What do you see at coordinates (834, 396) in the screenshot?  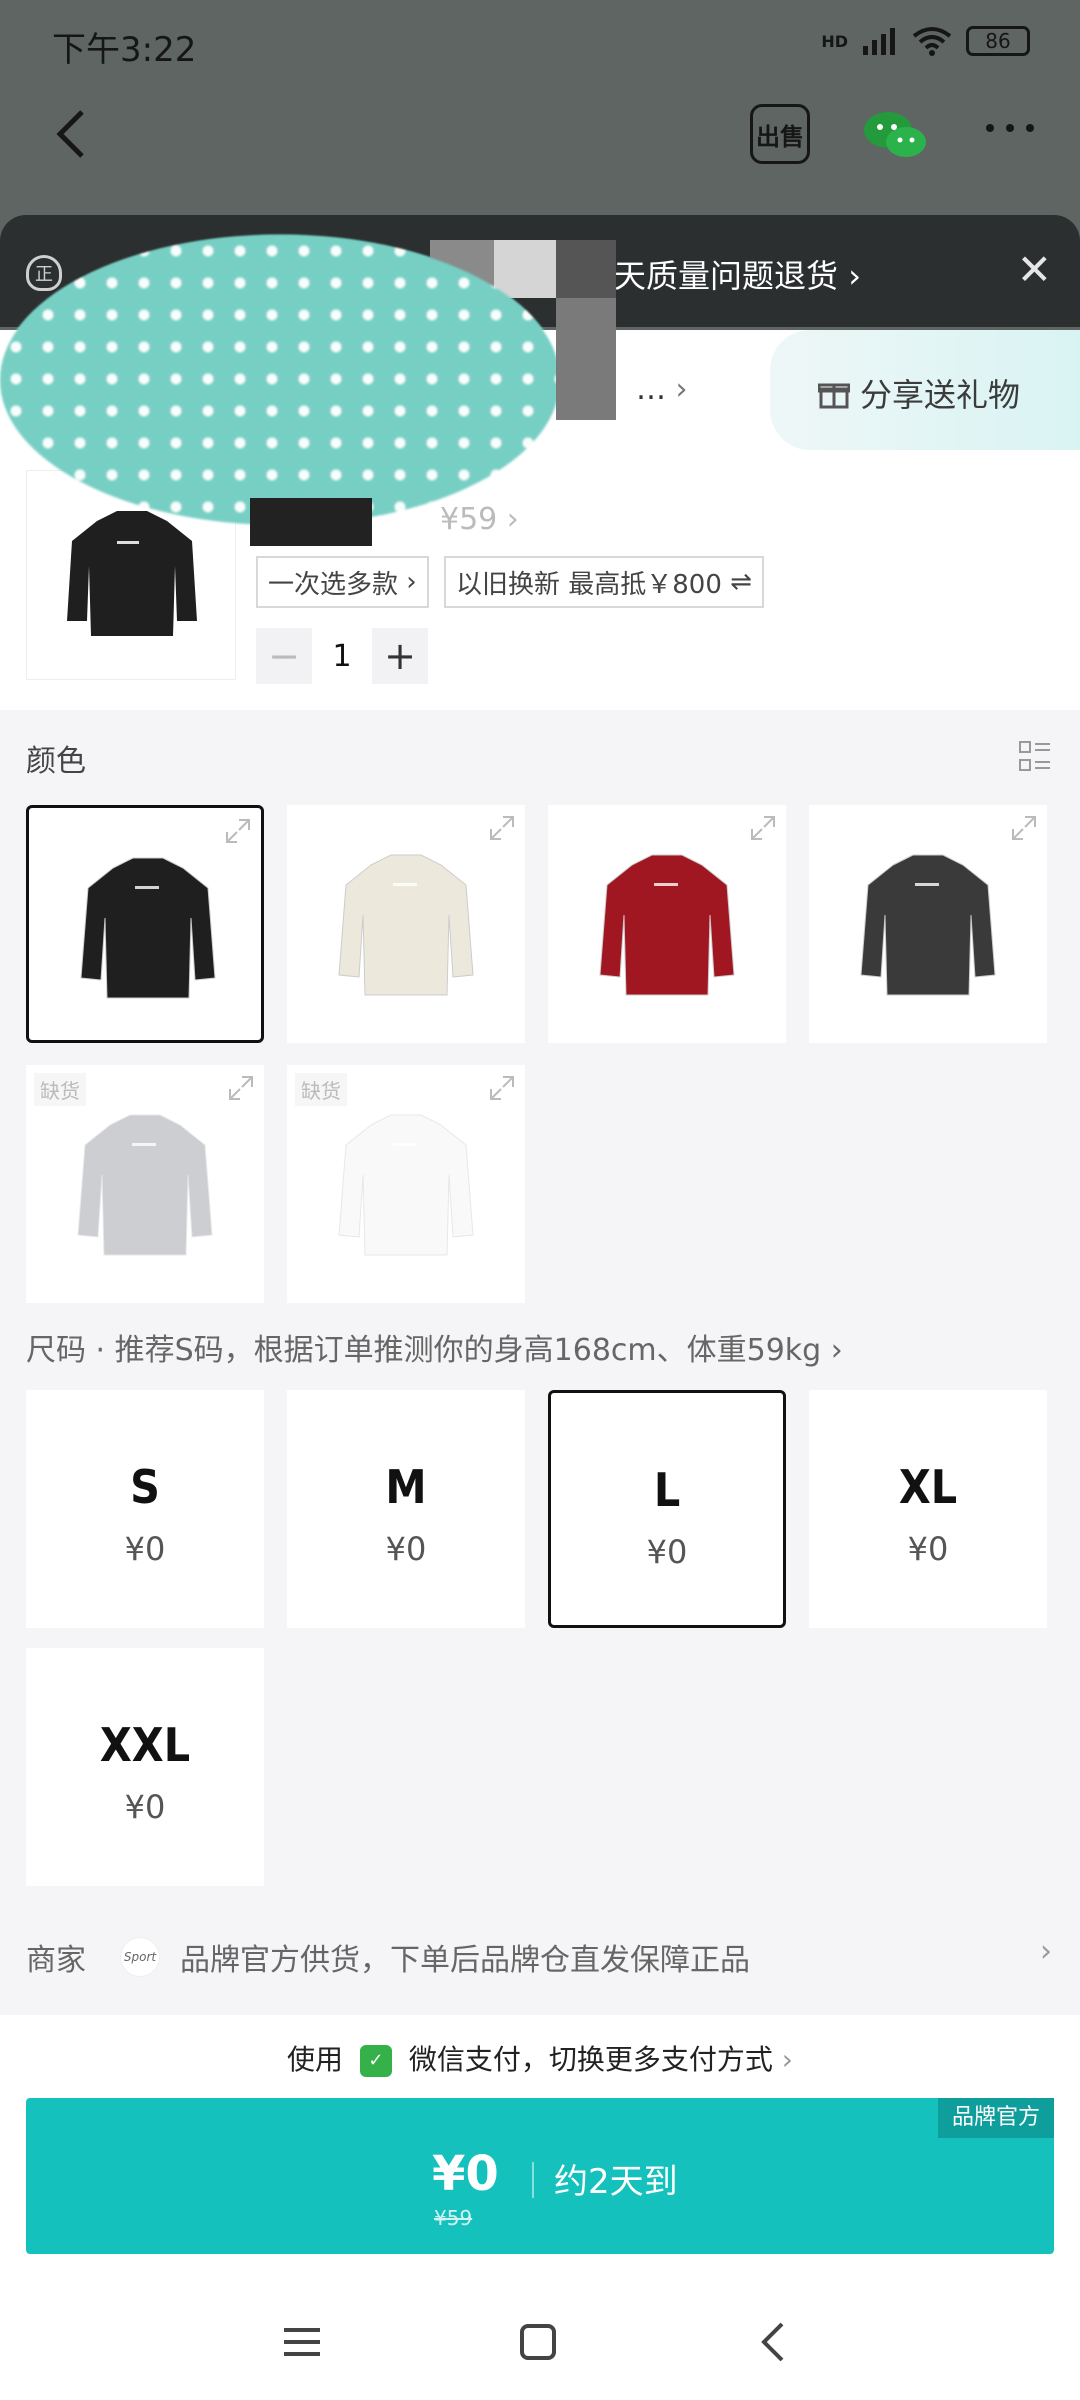 I see `gift-icon` at bounding box center [834, 396].